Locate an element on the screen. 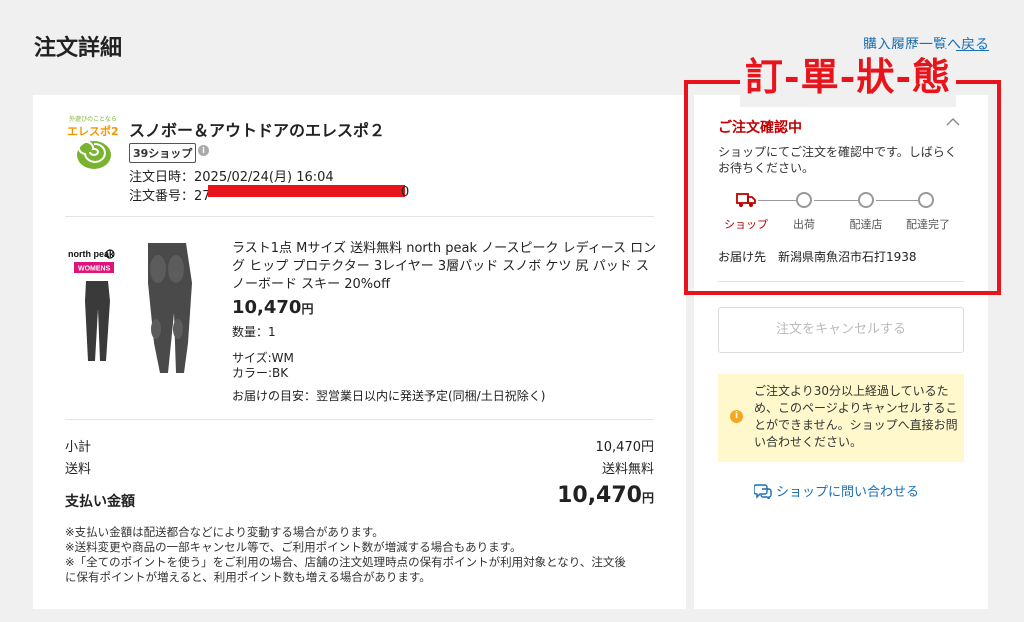 This screenshot has height=622, width=1024. product-color: カラー:BK is located at coordinates (260, 373).